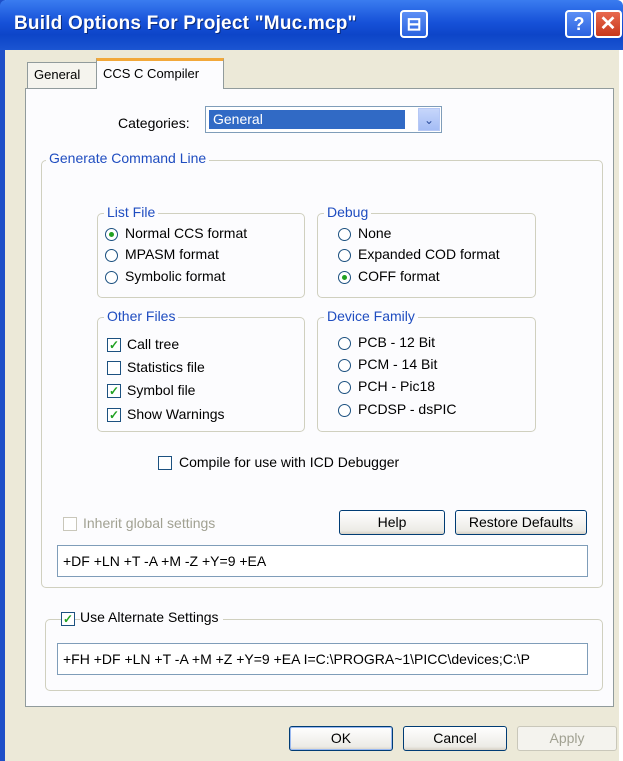  What do you see at coordinates (151, 617) in the screenshot?
I see `use-alternate-label: Use Alternate Settings` at bounding box center [151, 617].